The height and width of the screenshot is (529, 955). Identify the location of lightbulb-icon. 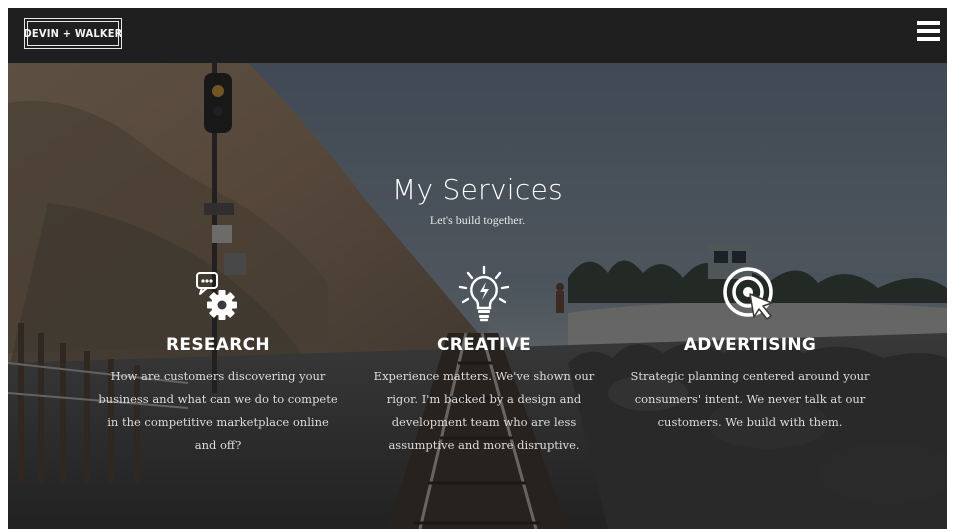
(484, 293).